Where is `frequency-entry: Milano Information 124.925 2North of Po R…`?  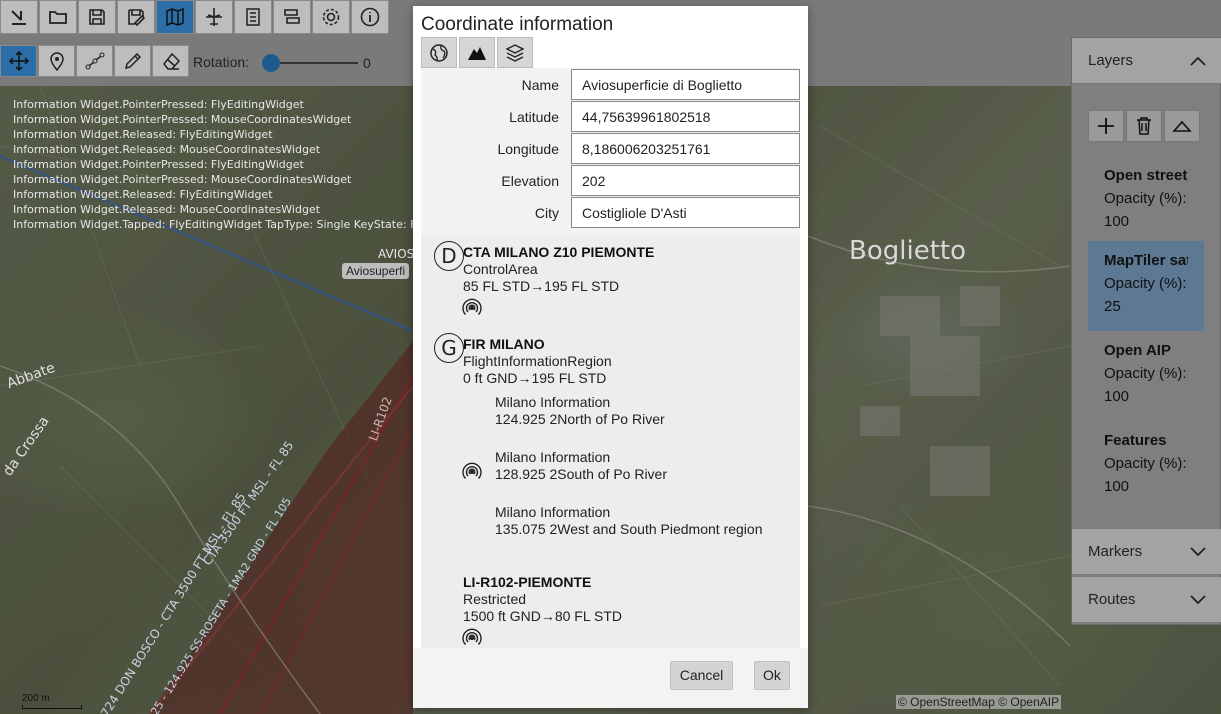
frequency-entry: Milano Information 124.925 2North of Po R… is located at coordinates (580, 411).